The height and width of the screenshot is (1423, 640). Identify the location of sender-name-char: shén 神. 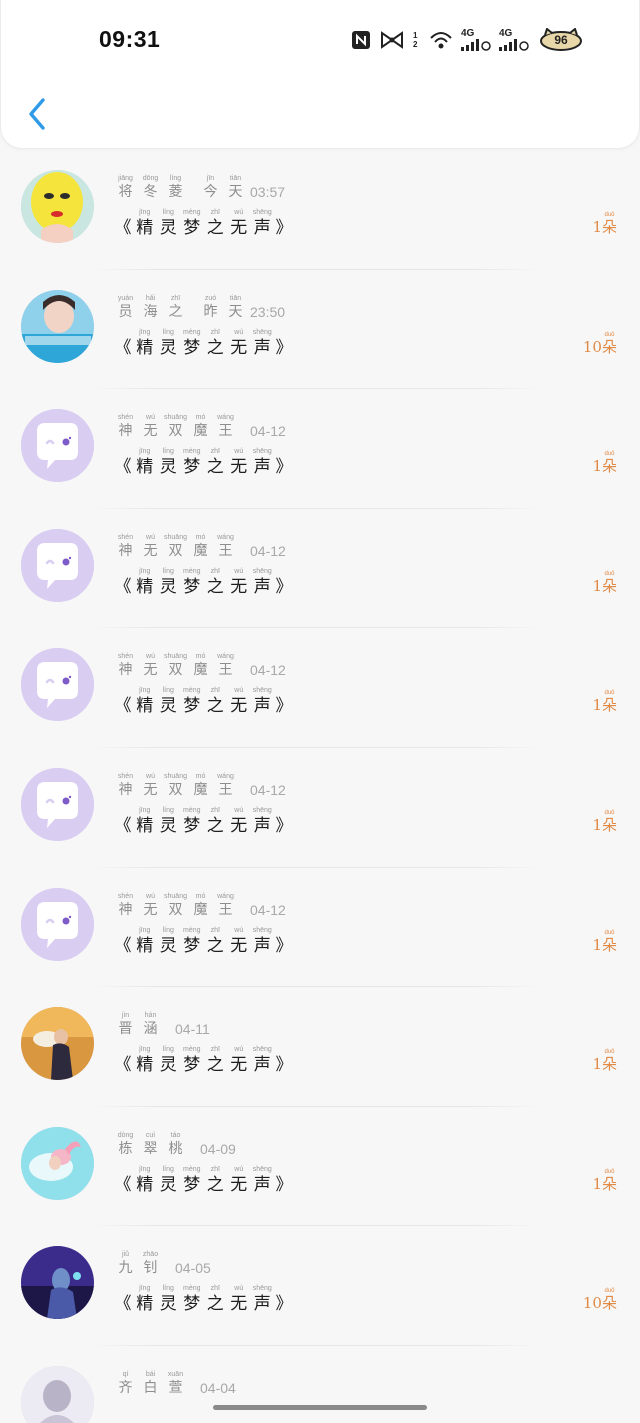
(125, 785).